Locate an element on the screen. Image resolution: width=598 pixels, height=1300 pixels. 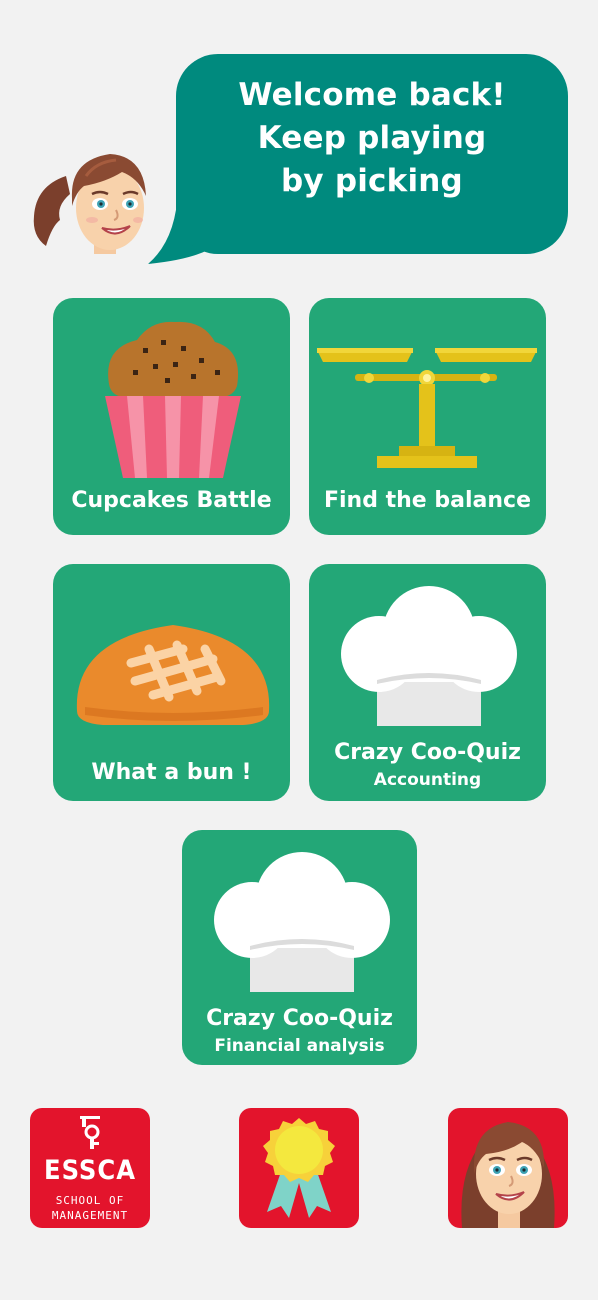
game-tile-cupcakes-battle: Cupcakes Battle is located at coordinates (171, 416).